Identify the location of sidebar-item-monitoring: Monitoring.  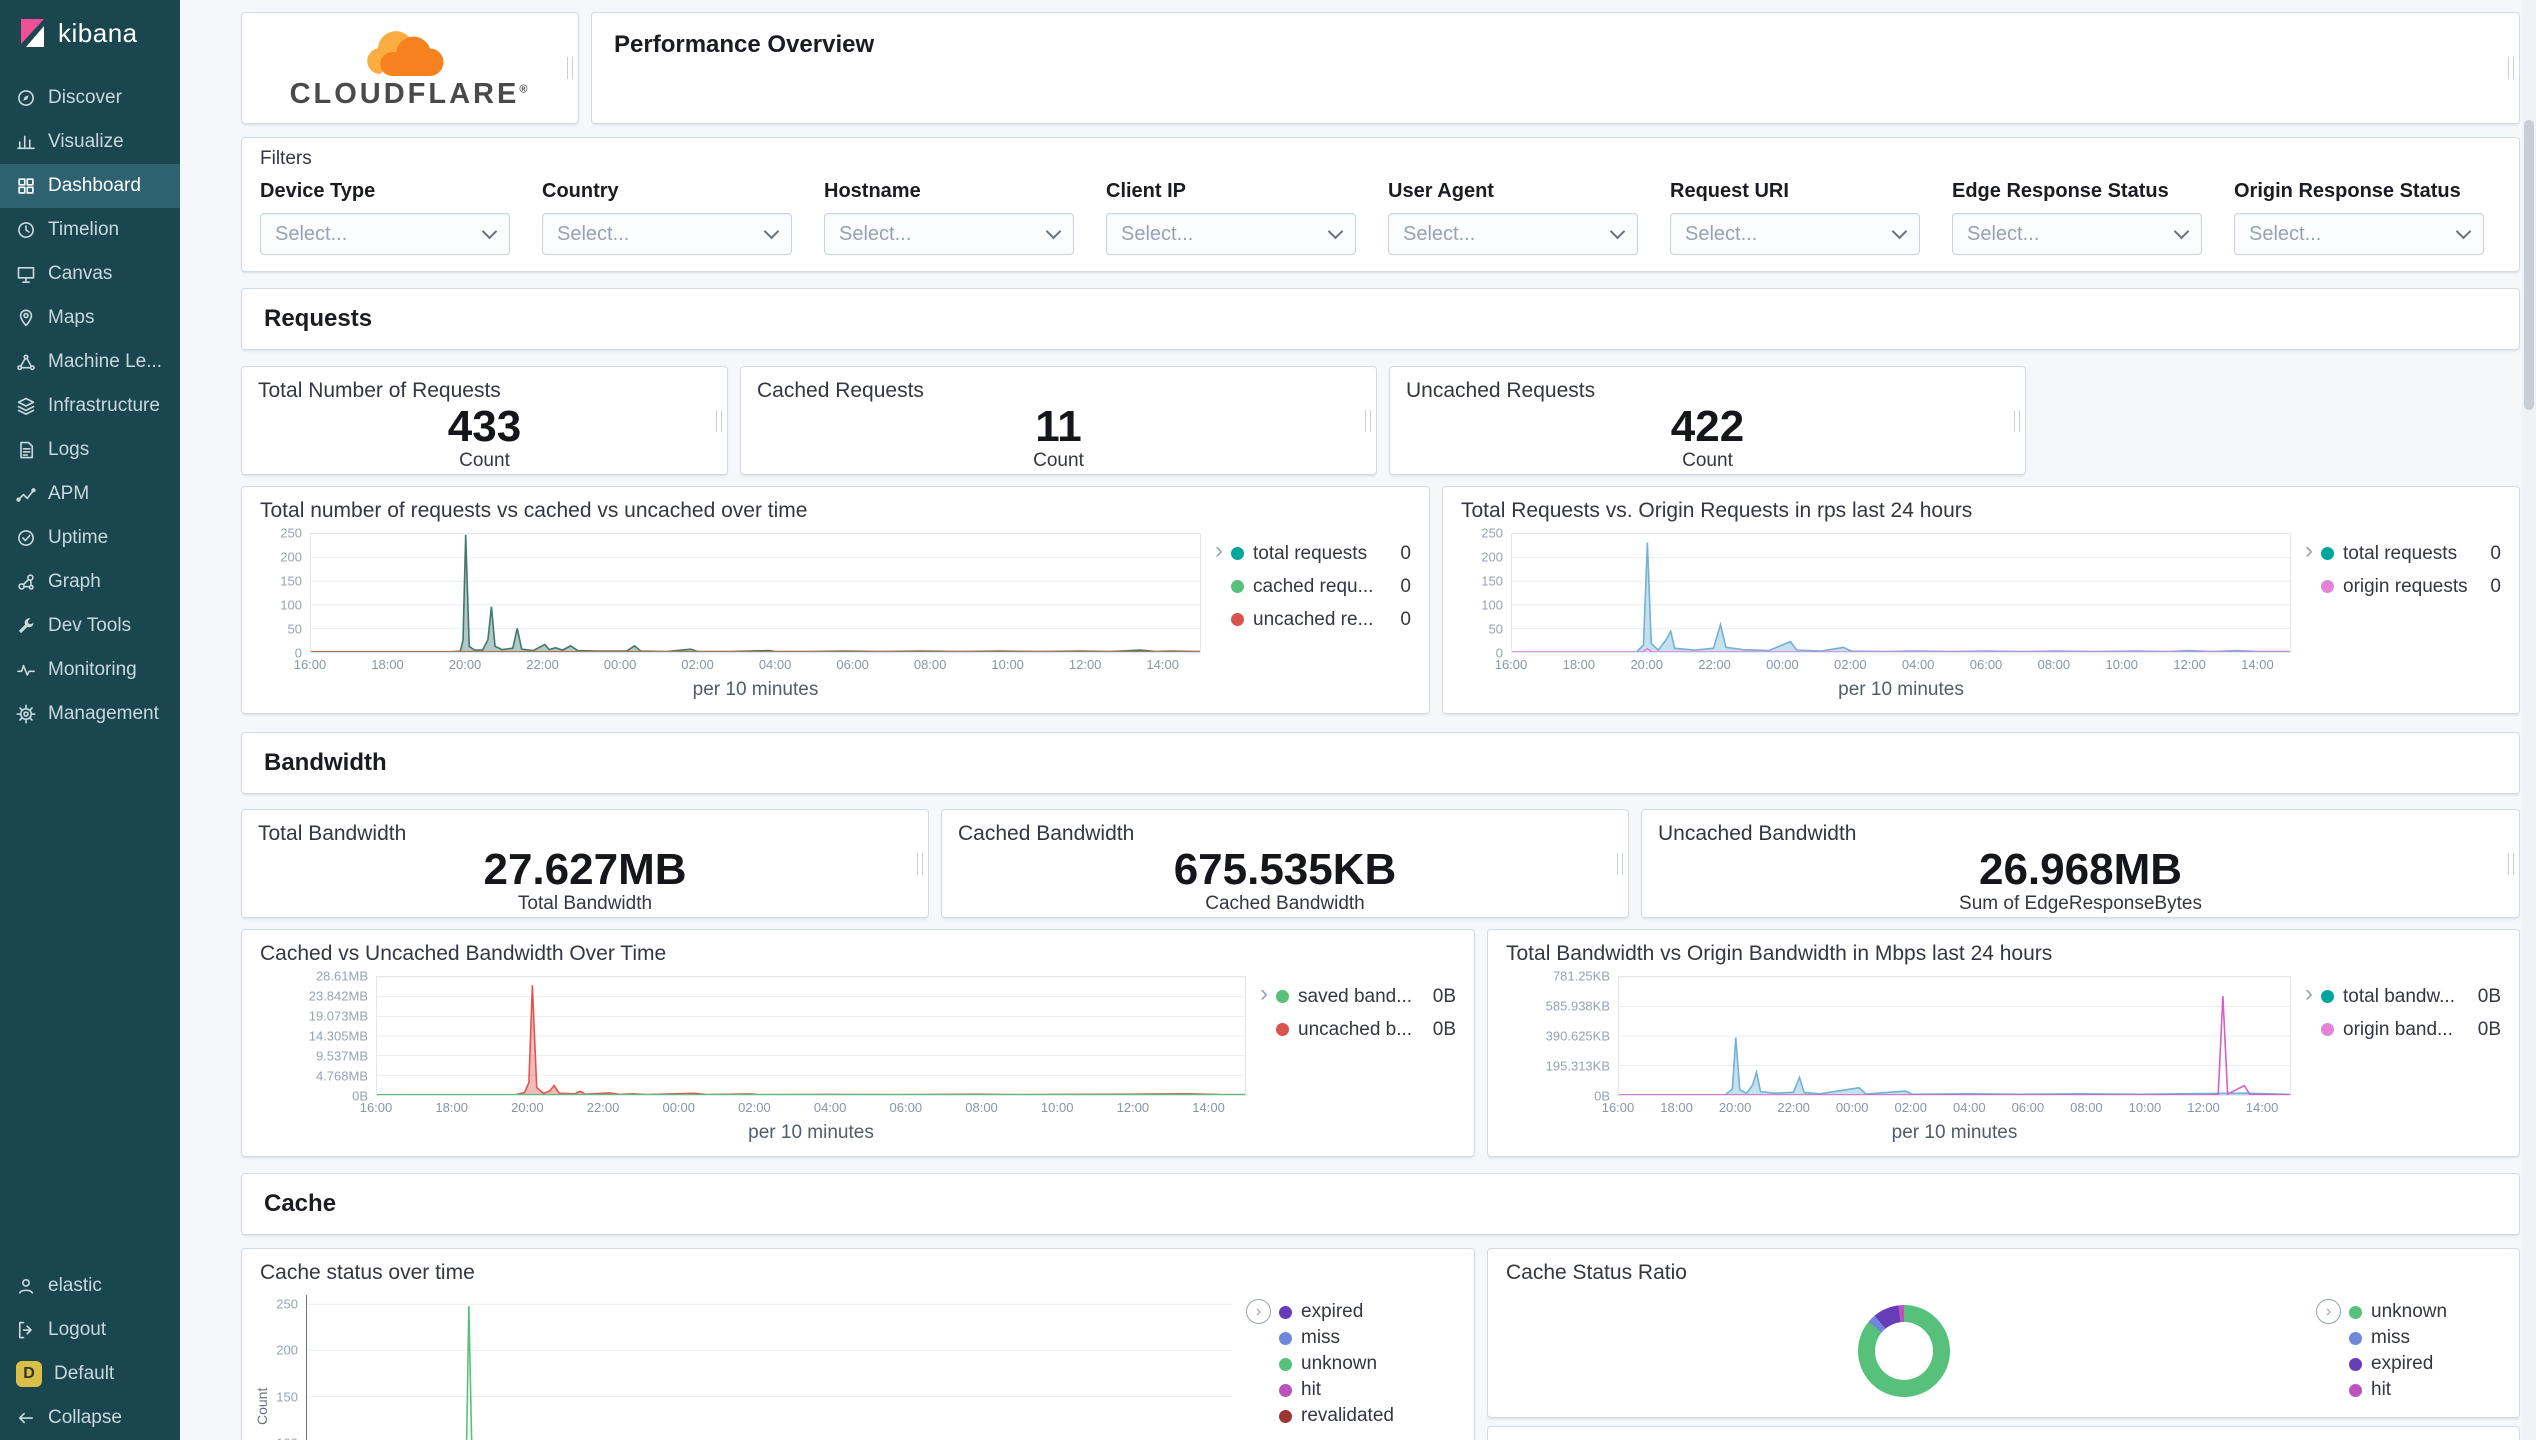
(90, 670).